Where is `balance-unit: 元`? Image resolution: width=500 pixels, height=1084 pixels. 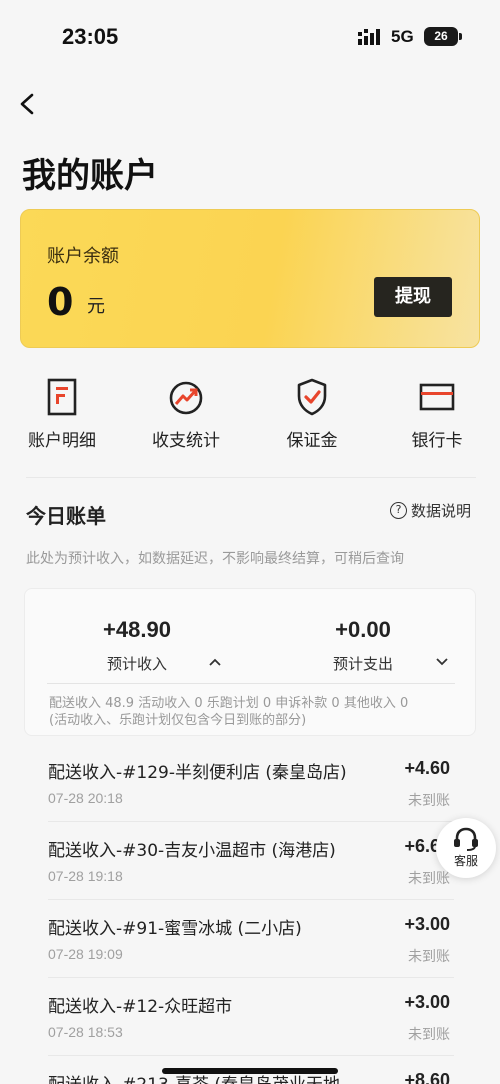 balance-unit: 元 is located at coordinates (96, 306).